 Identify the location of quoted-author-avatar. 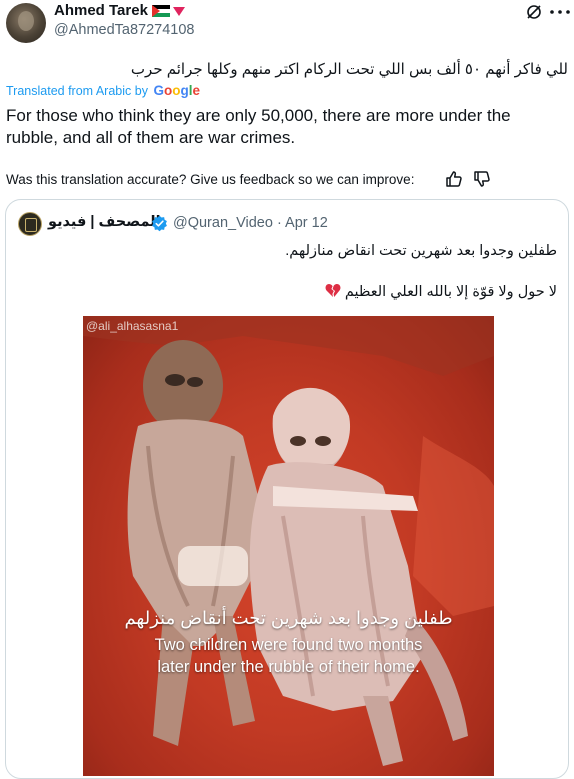
(30, 224).